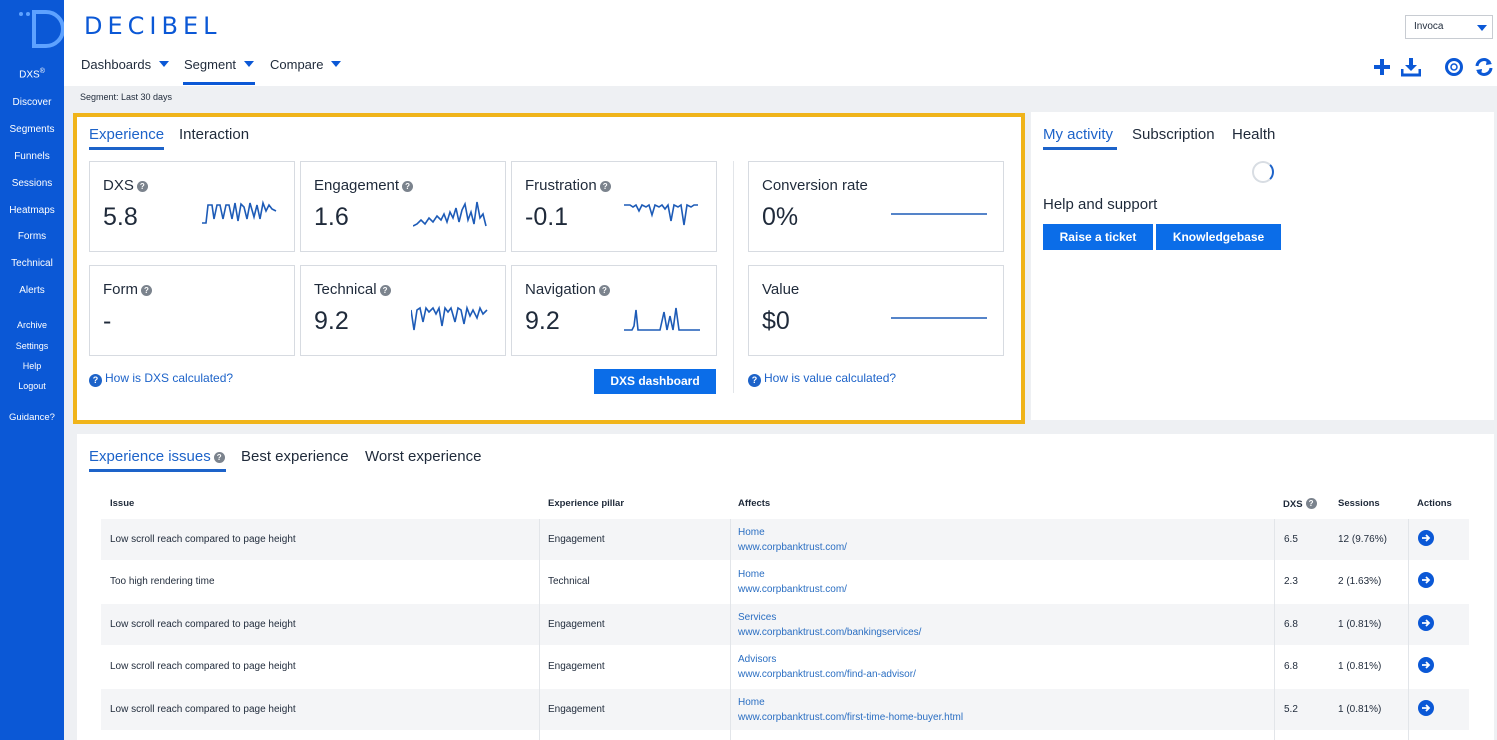 Image resolution: width=1497 pixels, height=740 pixels. I want to click on sidebar-item-settings: Settings, so click(32, 346).